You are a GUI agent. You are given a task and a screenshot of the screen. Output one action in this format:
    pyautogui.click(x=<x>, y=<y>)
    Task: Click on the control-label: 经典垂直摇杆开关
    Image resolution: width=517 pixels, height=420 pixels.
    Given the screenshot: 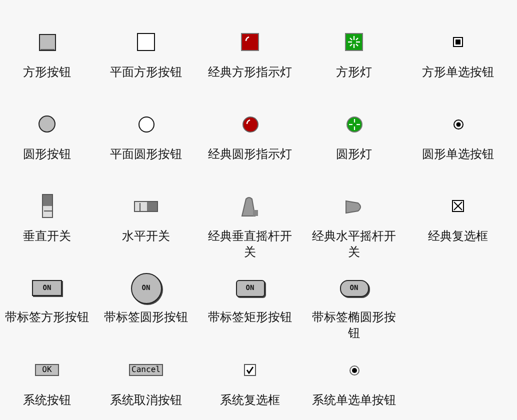 What is the action you would take?
    pyautogui.click(x=250, y=244)
    